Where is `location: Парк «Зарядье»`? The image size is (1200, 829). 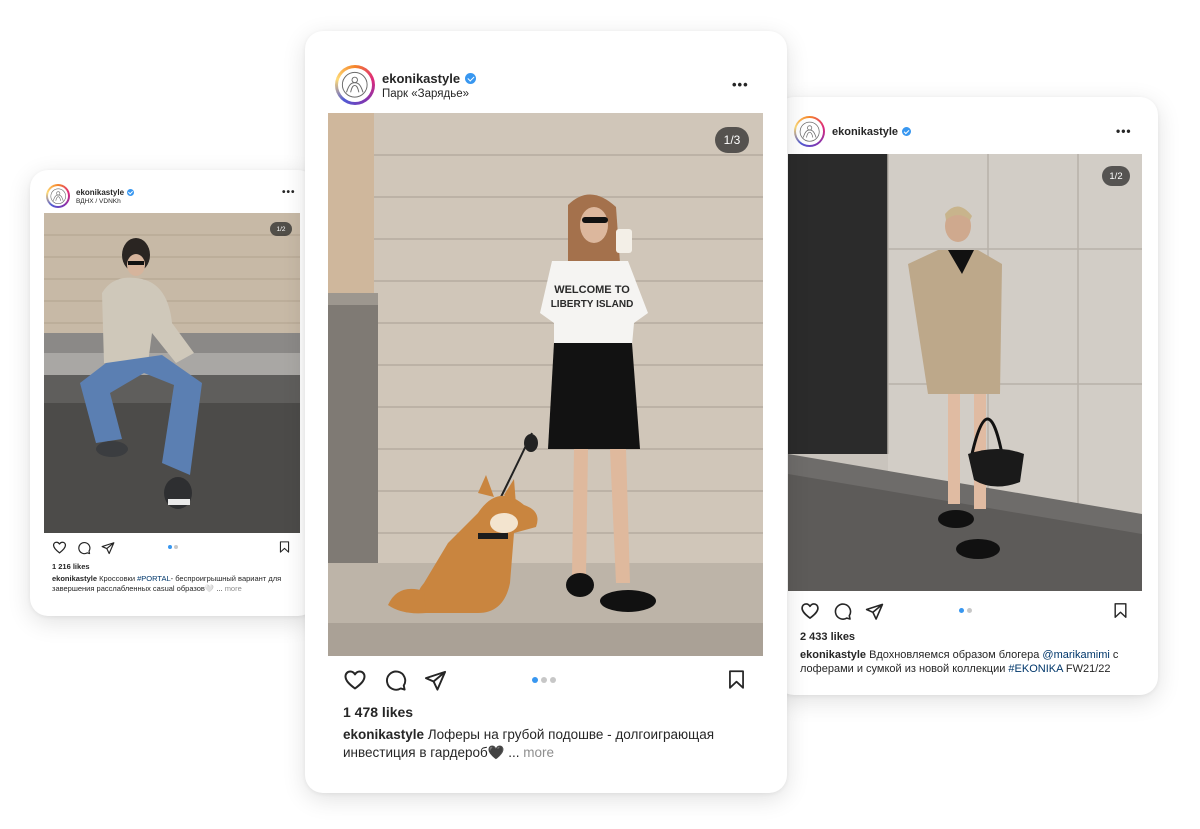 location: Парк «Зарядье» is located at coordinates (429, 94).